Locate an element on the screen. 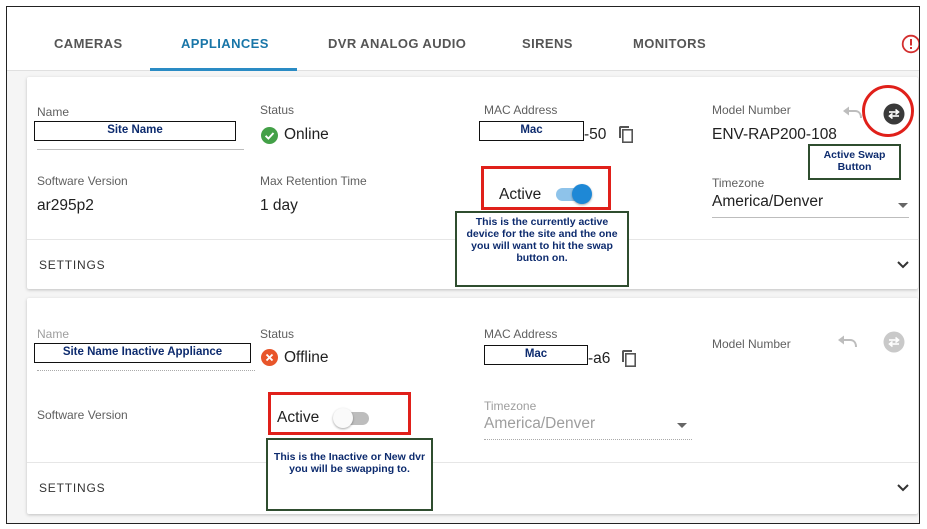 This screenshot has width=927, height=529. tab-monitors: MONITORS is located at coordinates (669, 43).